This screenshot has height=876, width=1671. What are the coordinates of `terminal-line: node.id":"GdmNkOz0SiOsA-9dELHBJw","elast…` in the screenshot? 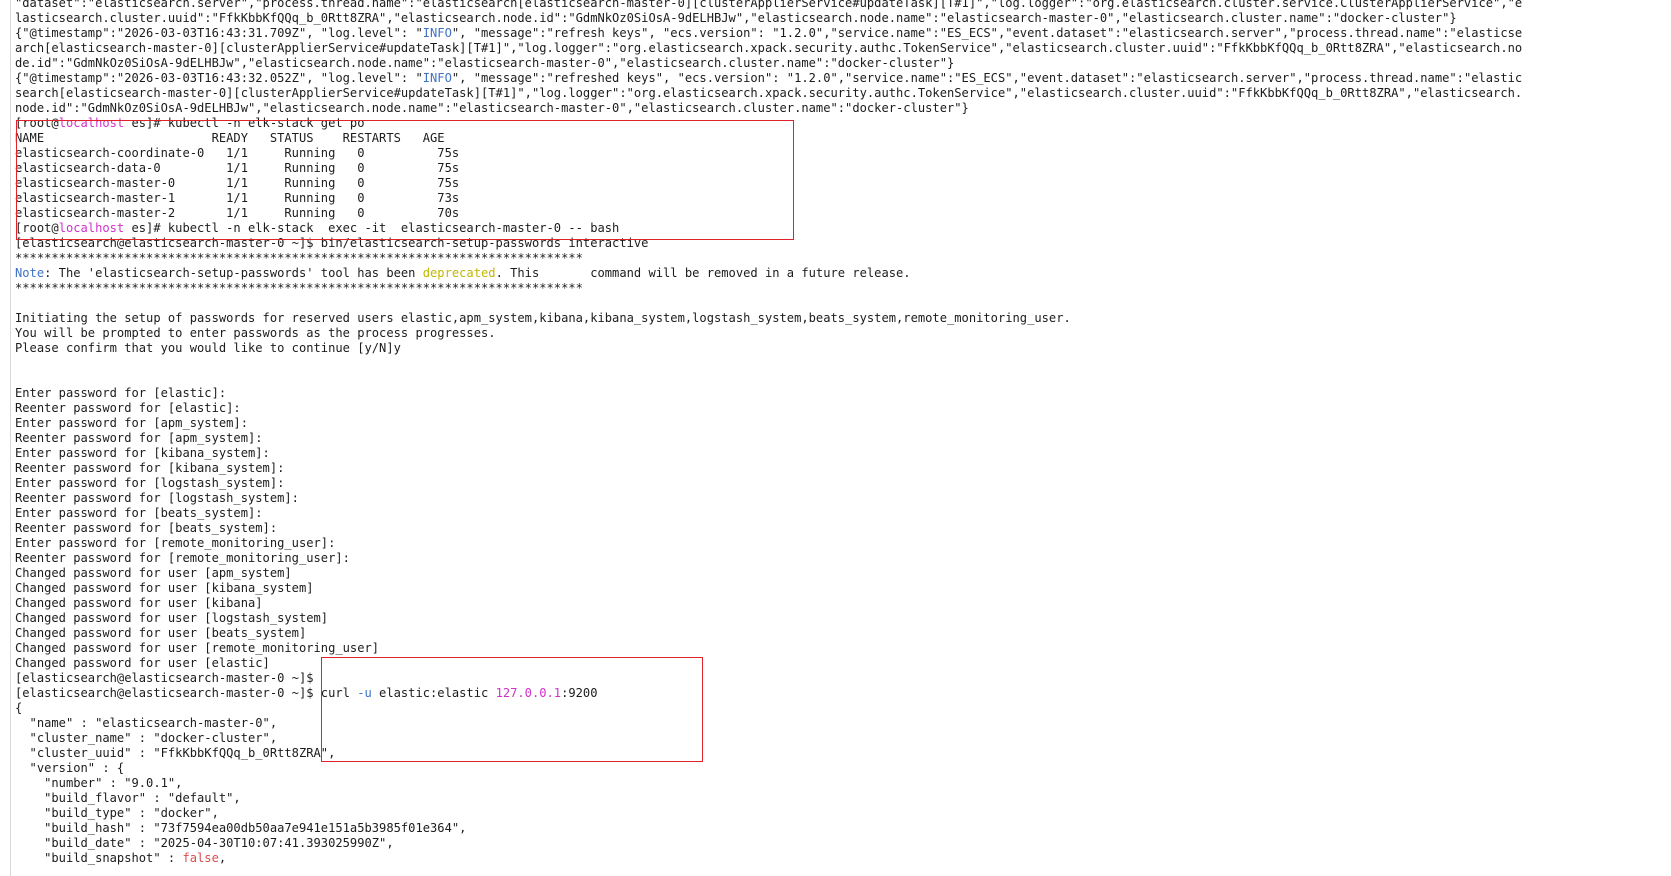 It's located at (841, 108).